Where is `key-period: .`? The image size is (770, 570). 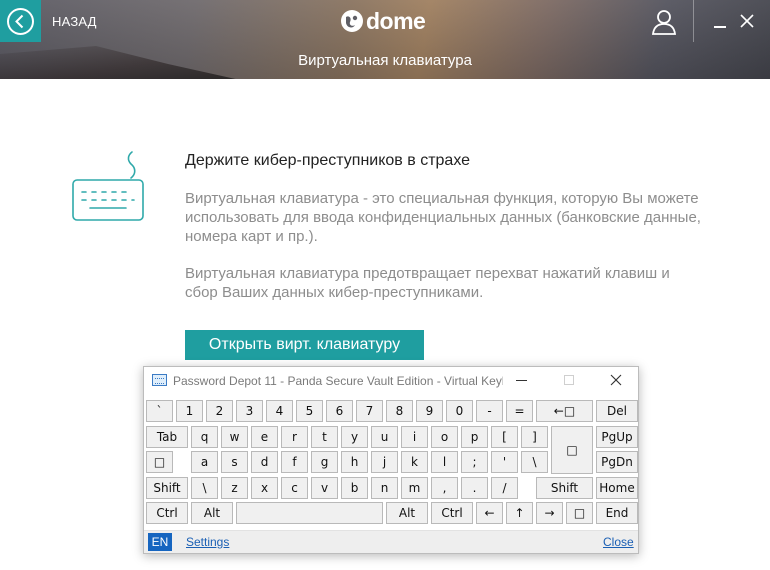
key-period: . is located at coordinates (474, 488).